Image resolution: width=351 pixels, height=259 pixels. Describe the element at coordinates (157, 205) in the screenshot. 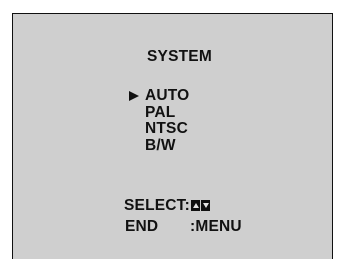

I see `select-label: SELECT:` at that location.